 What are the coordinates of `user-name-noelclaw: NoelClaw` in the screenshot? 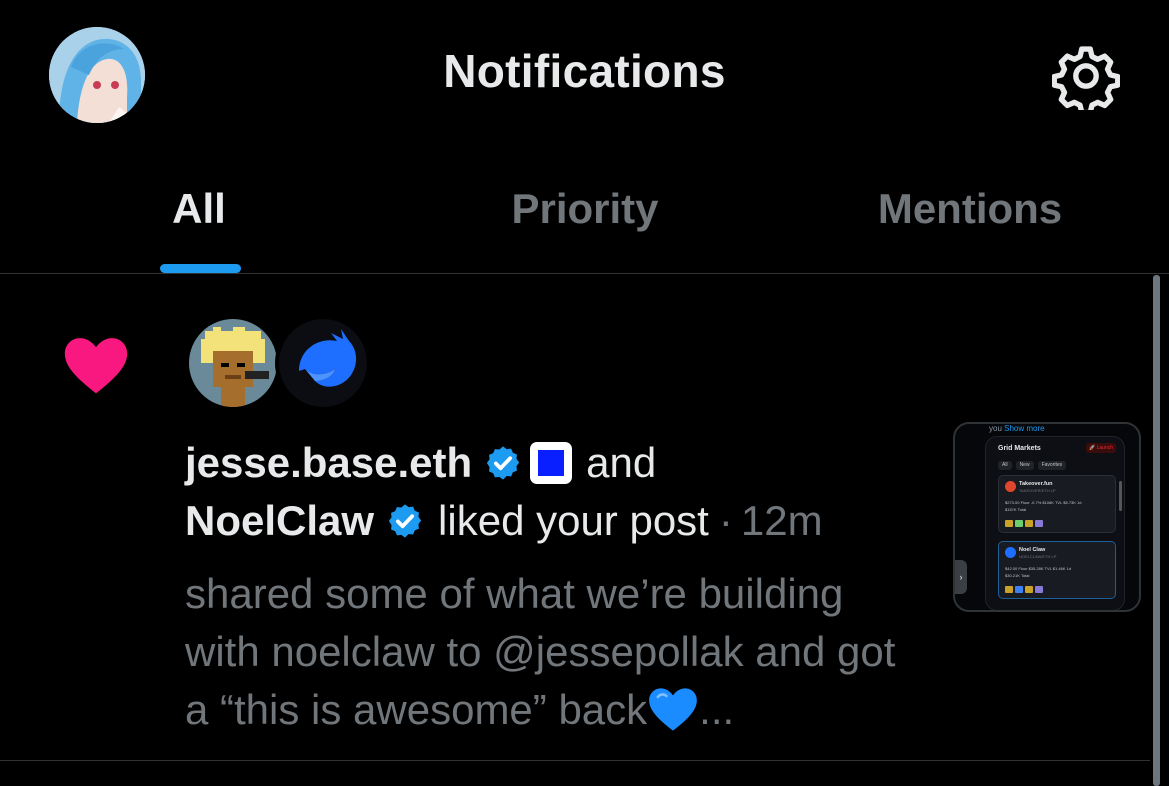 It's located at (279, 521).